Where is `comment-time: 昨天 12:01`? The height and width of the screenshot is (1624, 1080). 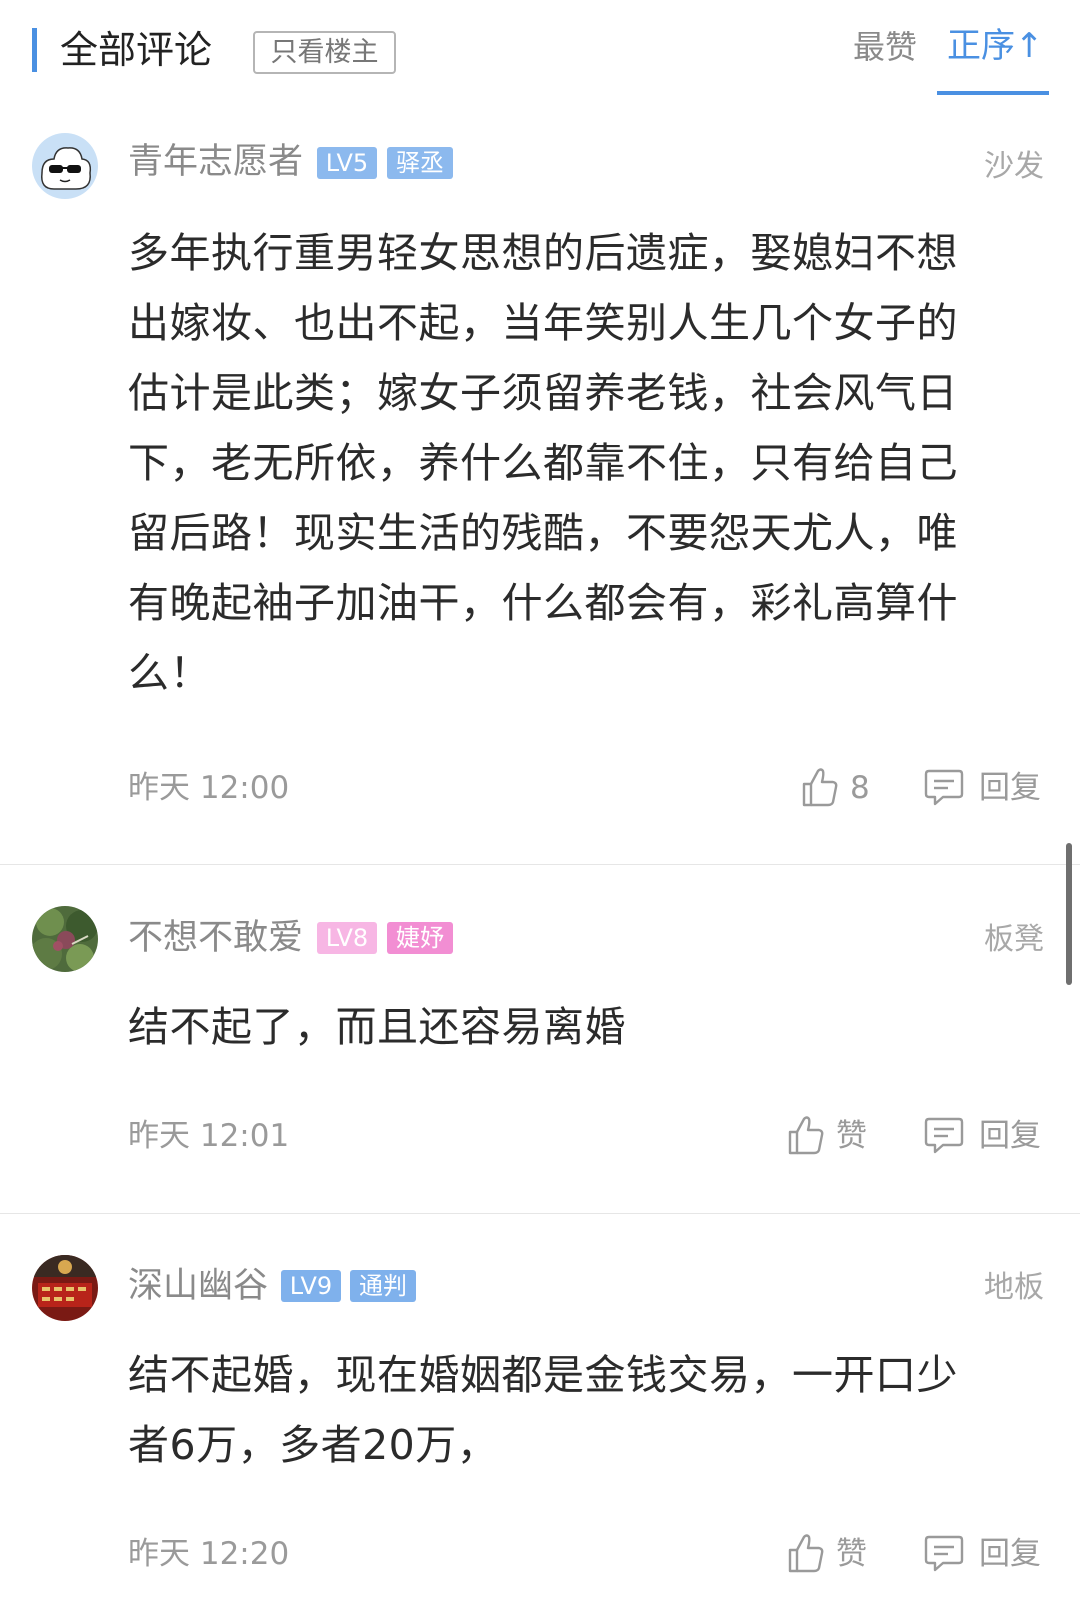 comment-time: 昨天 12:01 is located at coordinates (209, 1136).